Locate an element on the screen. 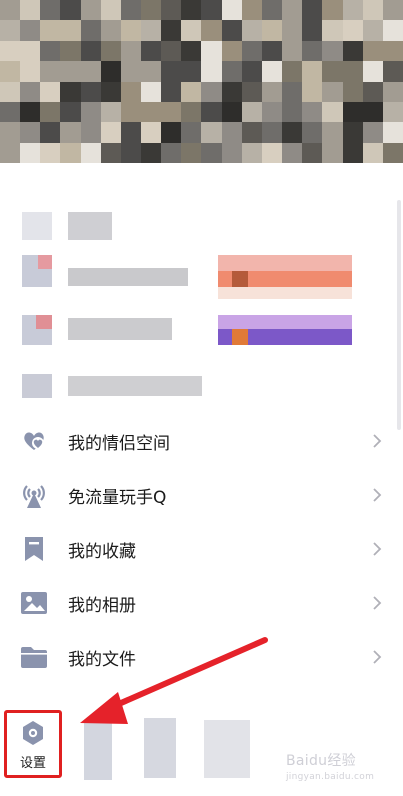 Image resolution: width=403 pixels, height=796 pixels. red-arrow-annotation is located at coordinates (174, 680).